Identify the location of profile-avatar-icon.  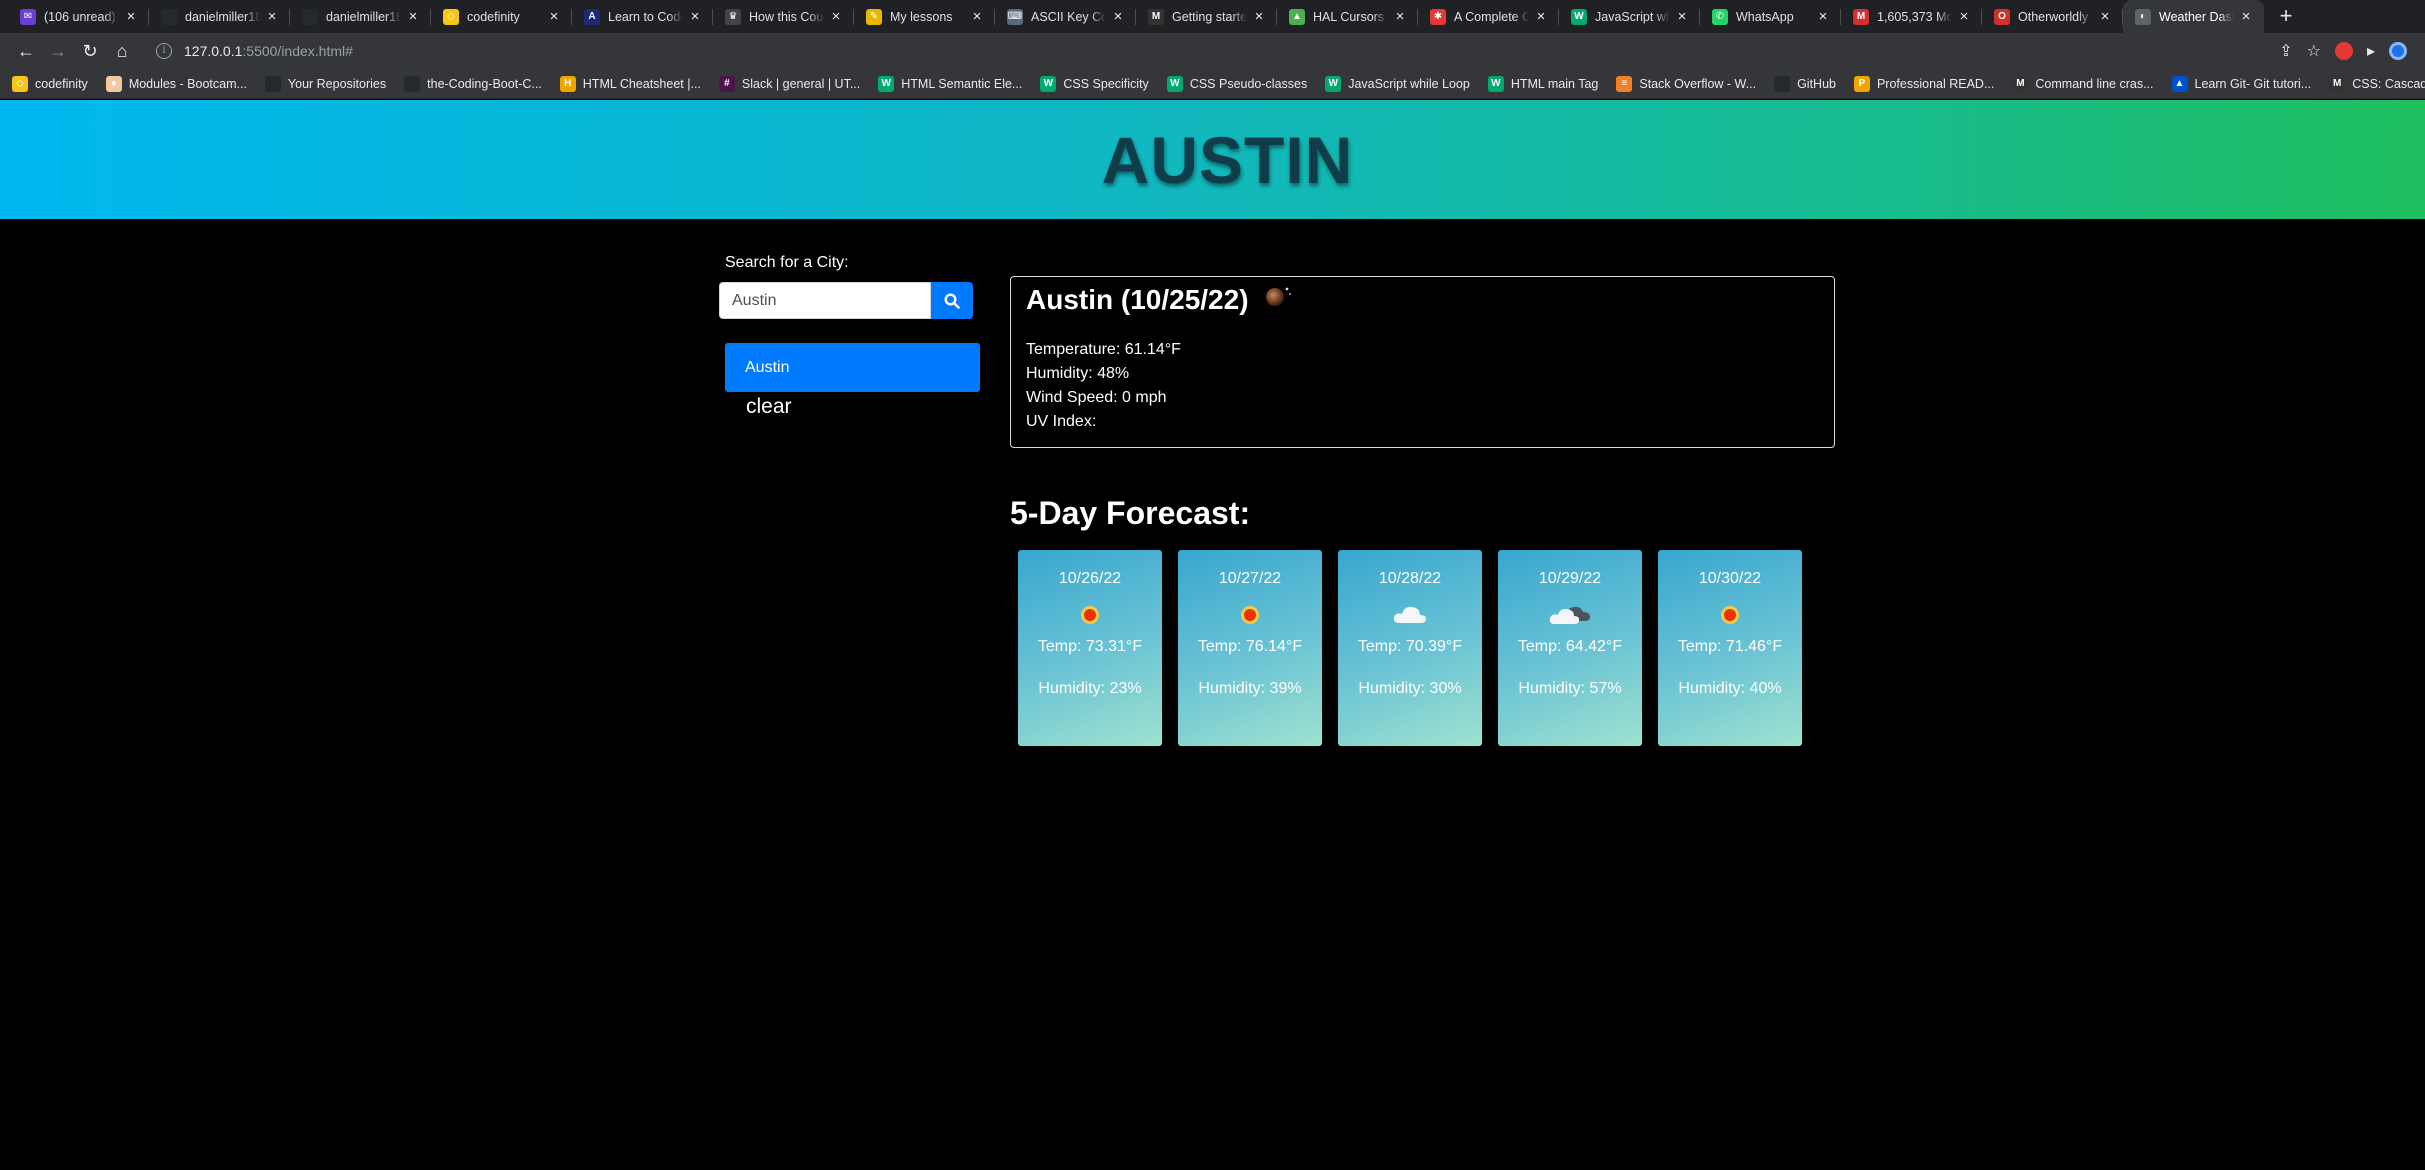
(2398, 51).